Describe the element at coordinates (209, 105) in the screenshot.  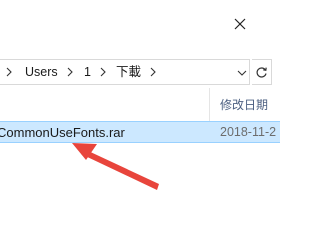
I see `column-divider` at that location.